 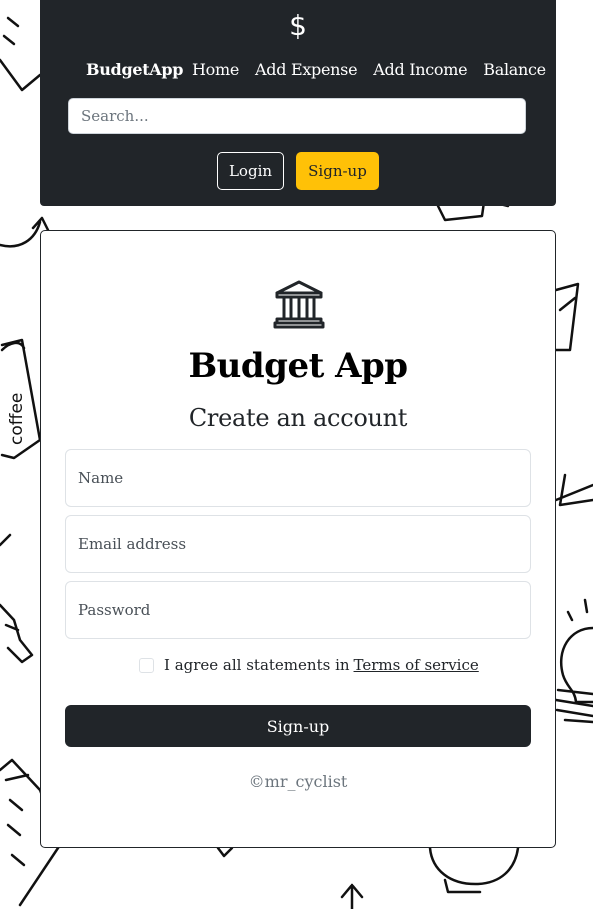 I want to click on name-field, so click(x=298, y=478).